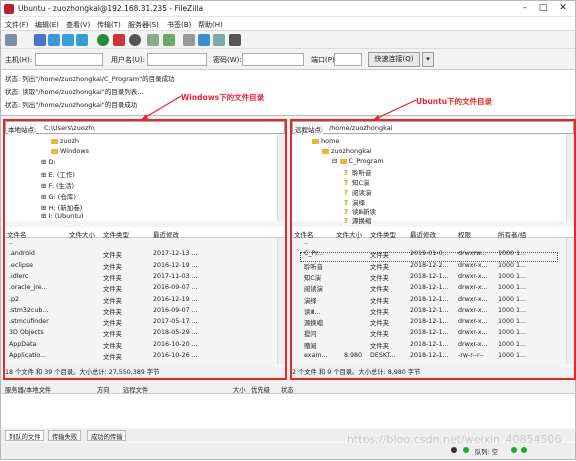 The height and width of the screenshot is (461, 576). I want to click on disconnect-icon, so click(153, 40).